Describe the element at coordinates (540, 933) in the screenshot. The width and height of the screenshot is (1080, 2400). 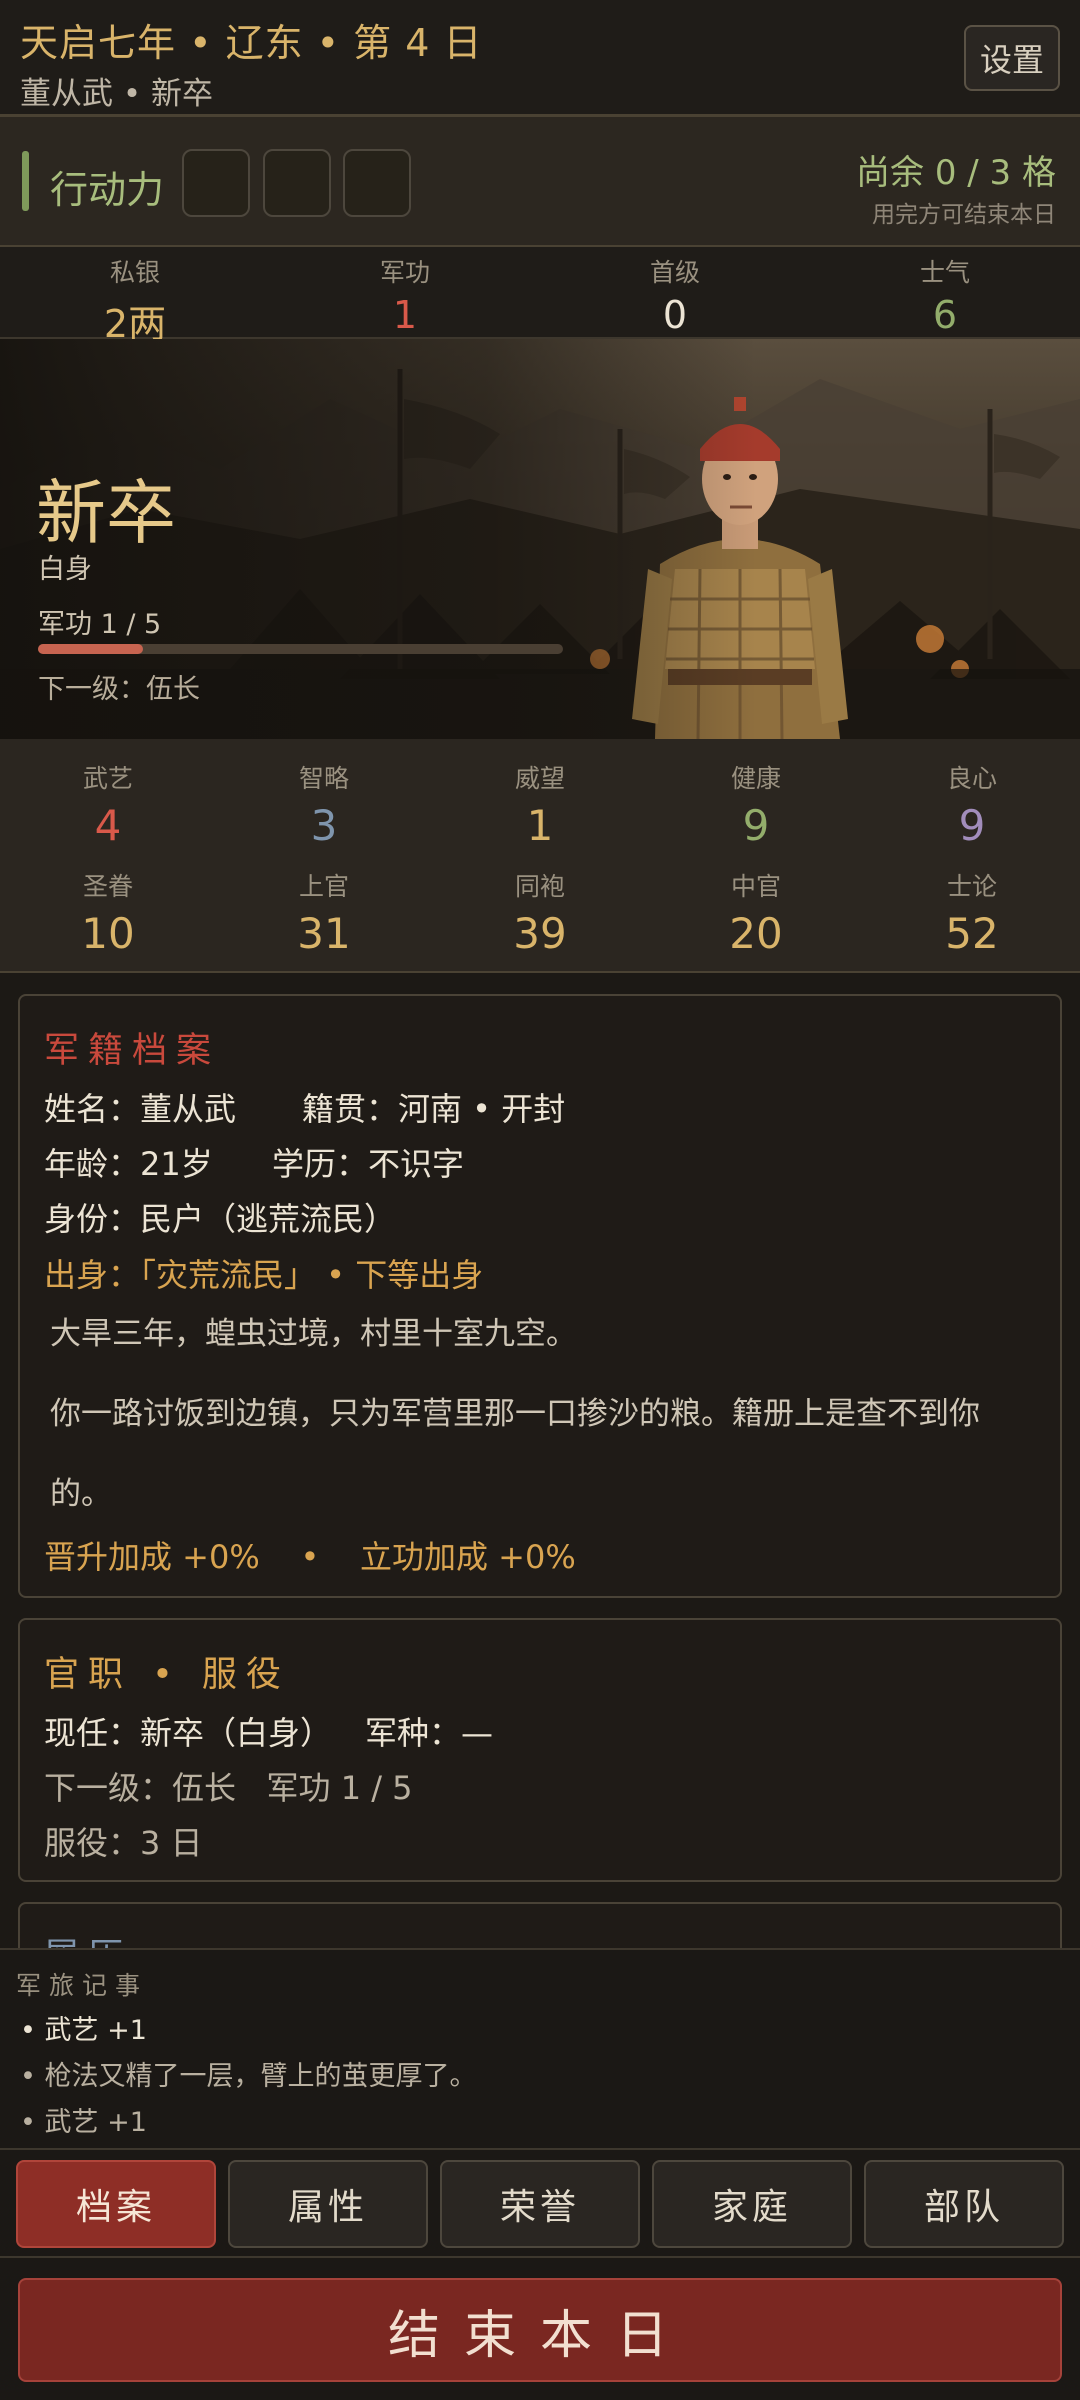
I see `stat-value: 39` at that location.